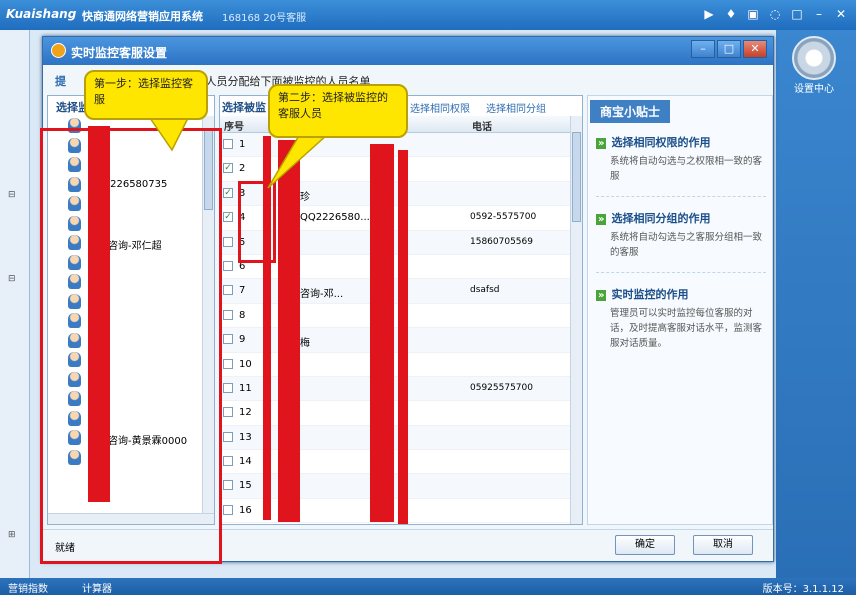  Describe the element at coordinates (338, 111) in the screenshot. I see `step2-callout: 第二步：选择被监控的客服人员` at that location.